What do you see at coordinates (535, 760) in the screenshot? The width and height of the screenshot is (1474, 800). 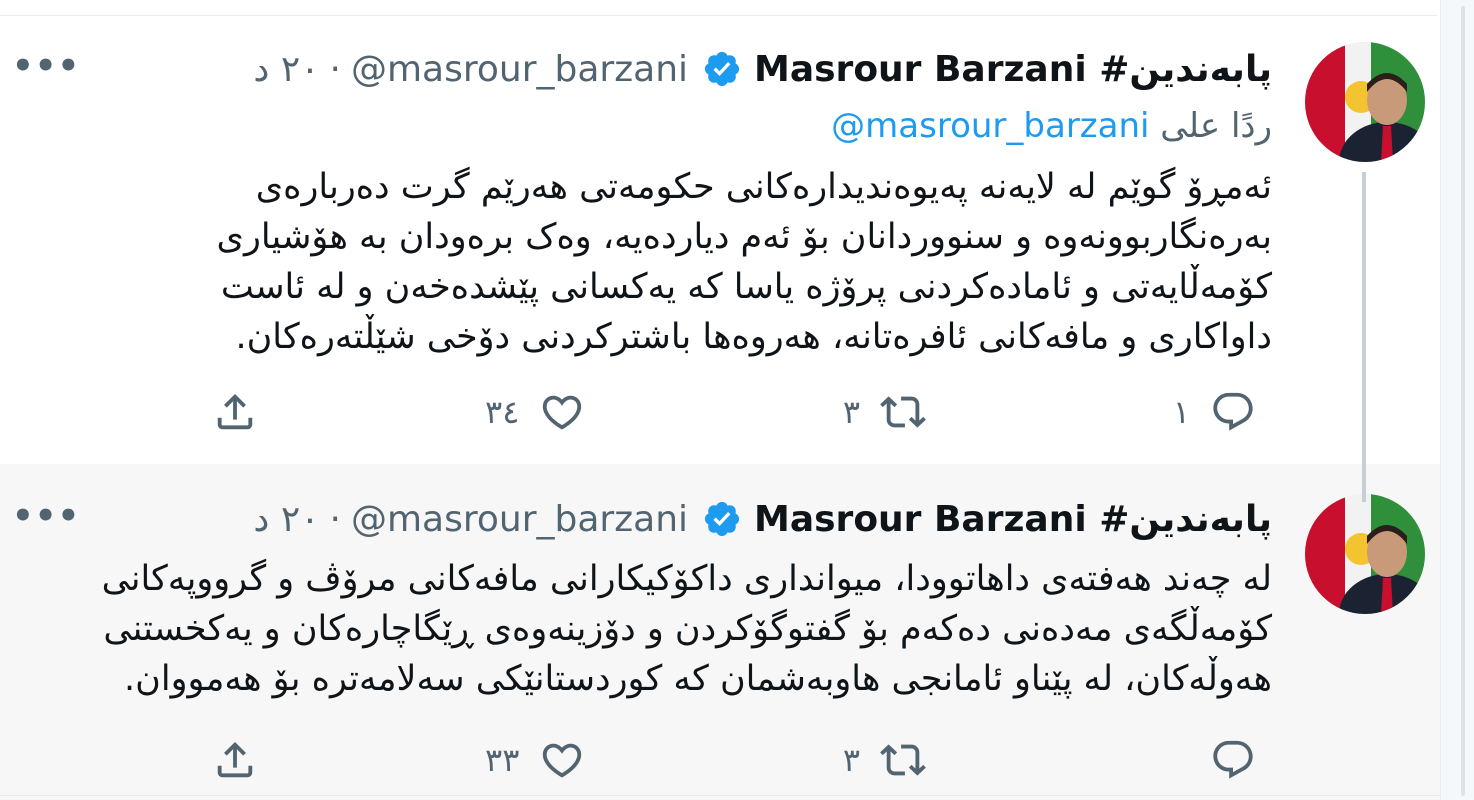 I see `like-button: ٣٣` at bounding box center [535, 760].